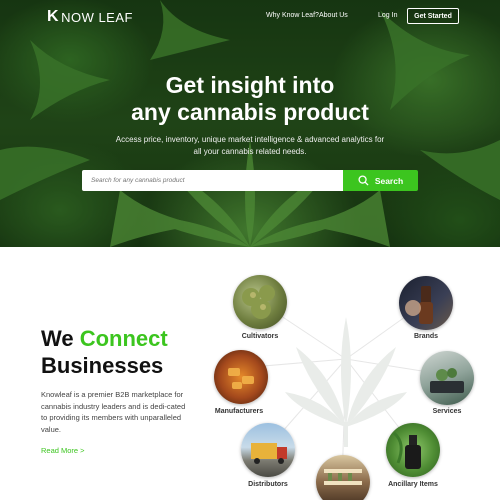 The image size is (500, 500). I want to click on search-icon, so click(363, 180).